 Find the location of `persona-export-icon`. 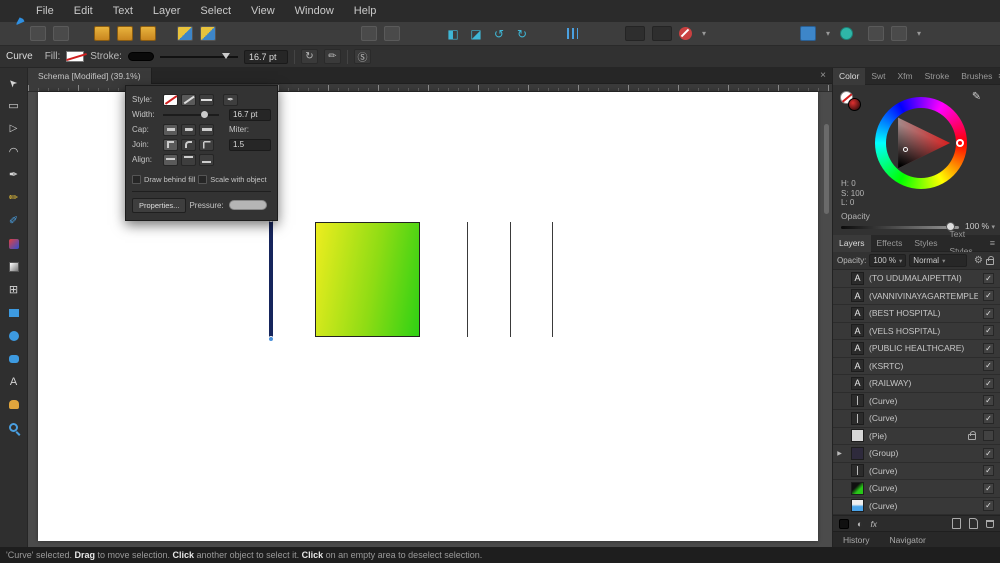

persona-export-icon is located at coordinates (61, 33).